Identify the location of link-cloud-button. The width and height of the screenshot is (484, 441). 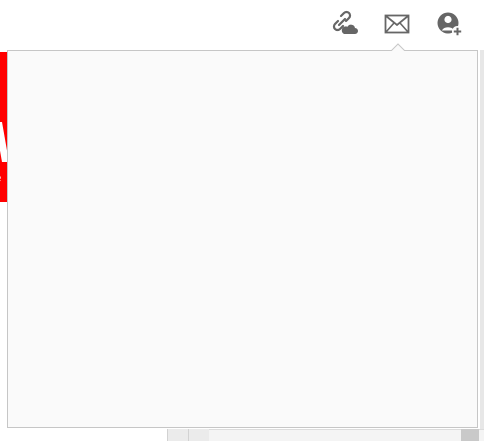
(344, 24).